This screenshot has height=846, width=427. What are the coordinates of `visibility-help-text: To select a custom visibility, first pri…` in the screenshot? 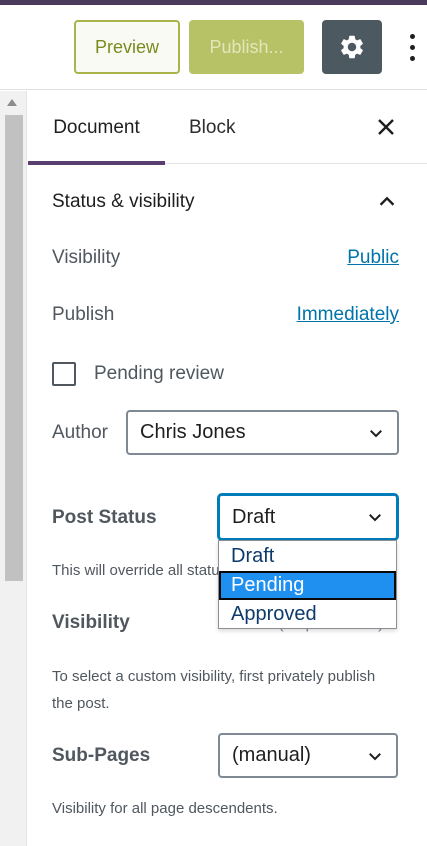 It's located at (214, 690).